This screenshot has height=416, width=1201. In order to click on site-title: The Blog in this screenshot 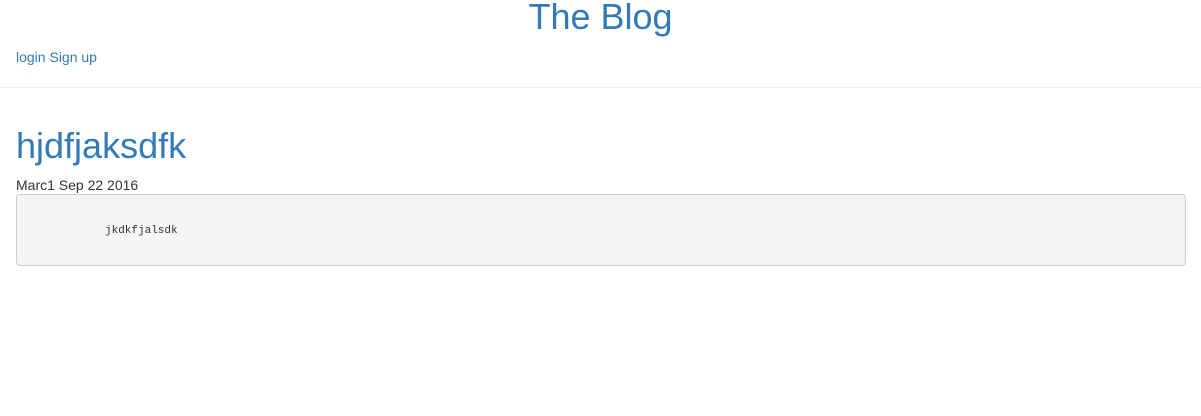, I will do `click(600, 18)`.